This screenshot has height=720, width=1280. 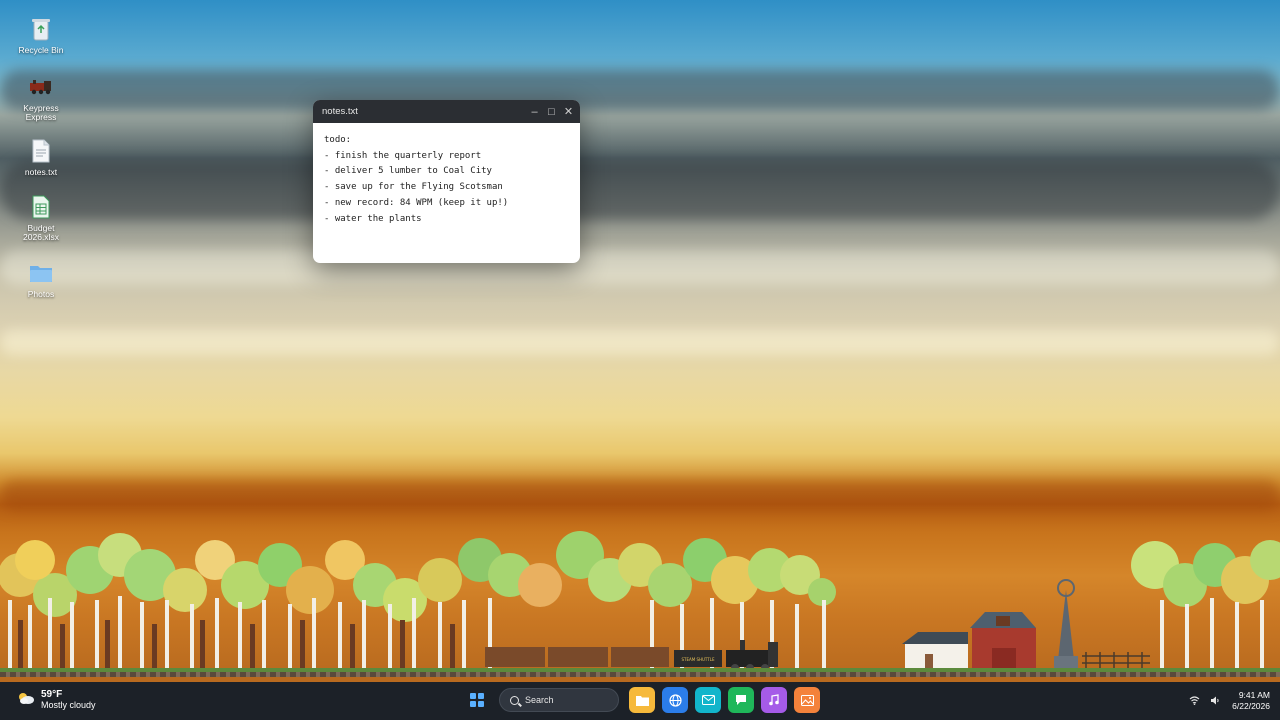 I want to click on mail-icon, so click(x=708, y=700).